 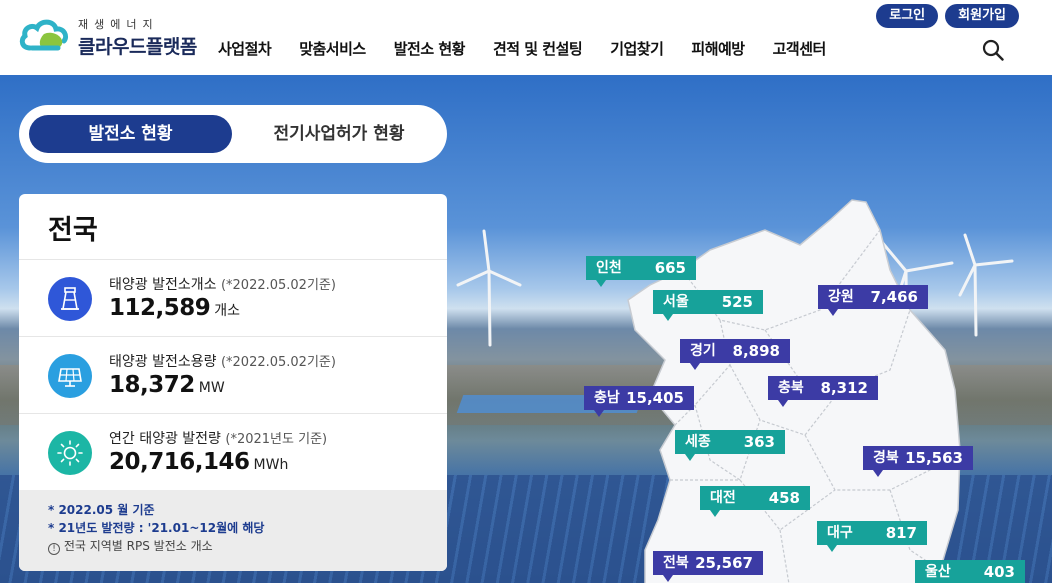 I want to click on stat-annual-generation: 연간 태양광 발전량 (*2021년도 기준) 20,716,146 MWh, so click(x=233, y=451).